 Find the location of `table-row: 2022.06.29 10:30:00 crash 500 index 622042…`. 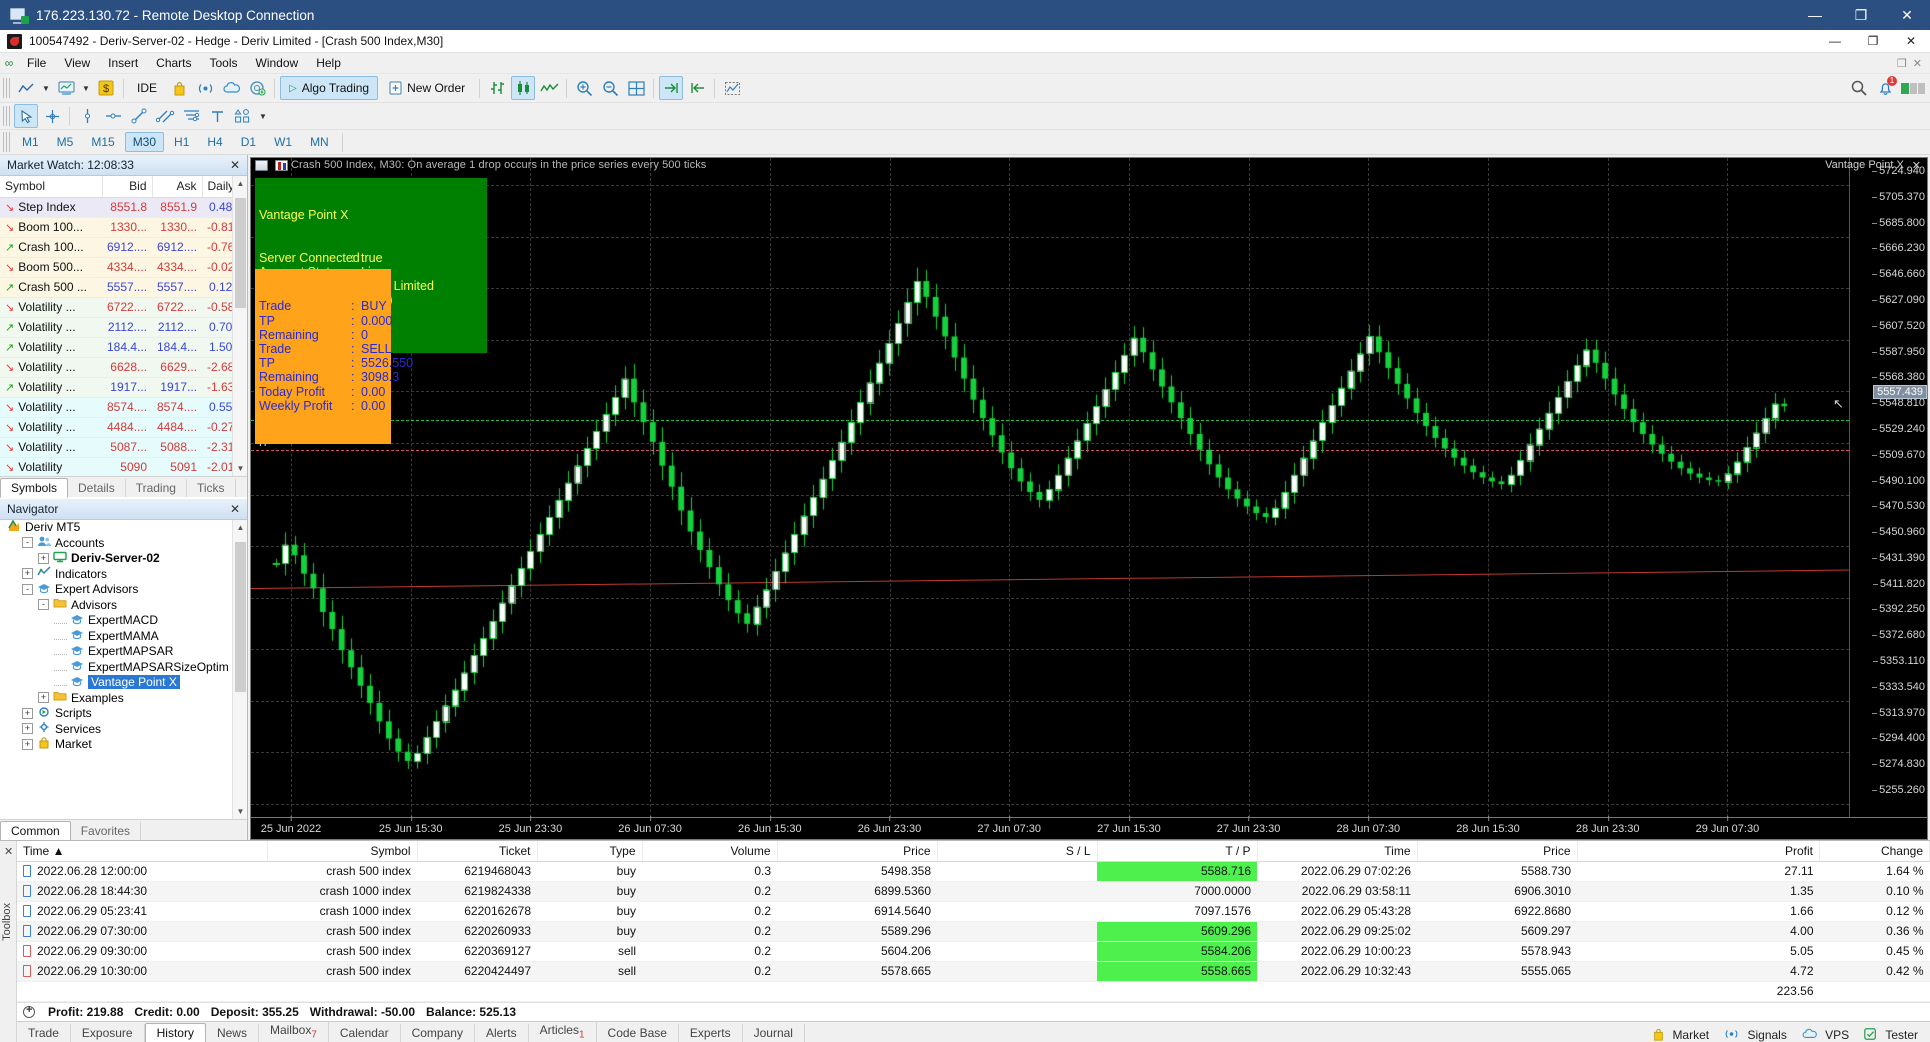

table-row: 2022.06.29 10:30:00 crash 500 index 622042… is located at coordinates (973, 971).